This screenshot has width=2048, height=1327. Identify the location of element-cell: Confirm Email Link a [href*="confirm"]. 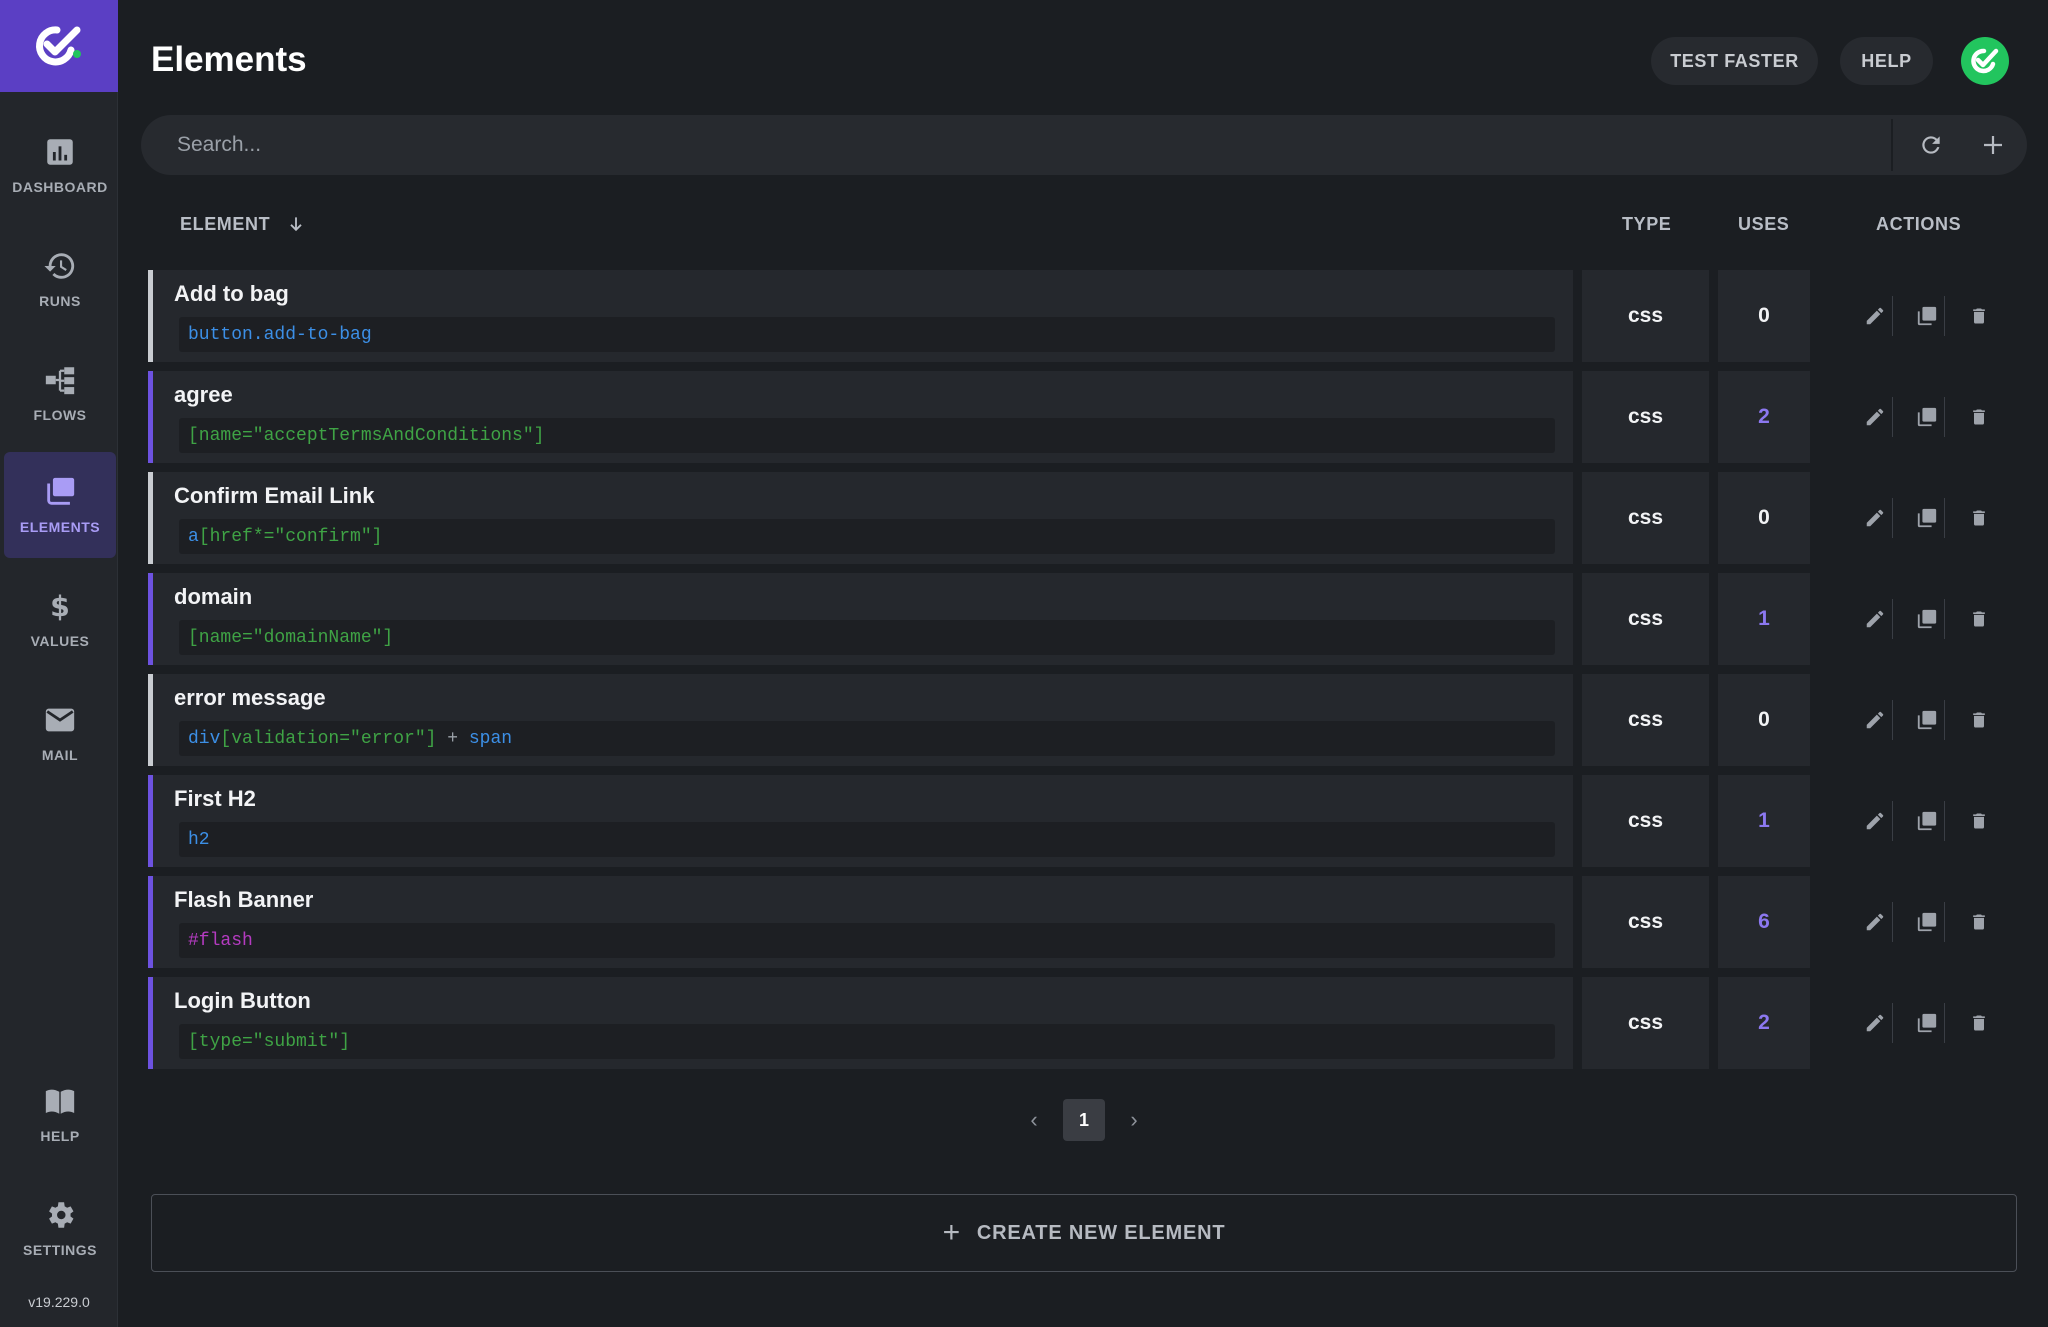
(860, 518).